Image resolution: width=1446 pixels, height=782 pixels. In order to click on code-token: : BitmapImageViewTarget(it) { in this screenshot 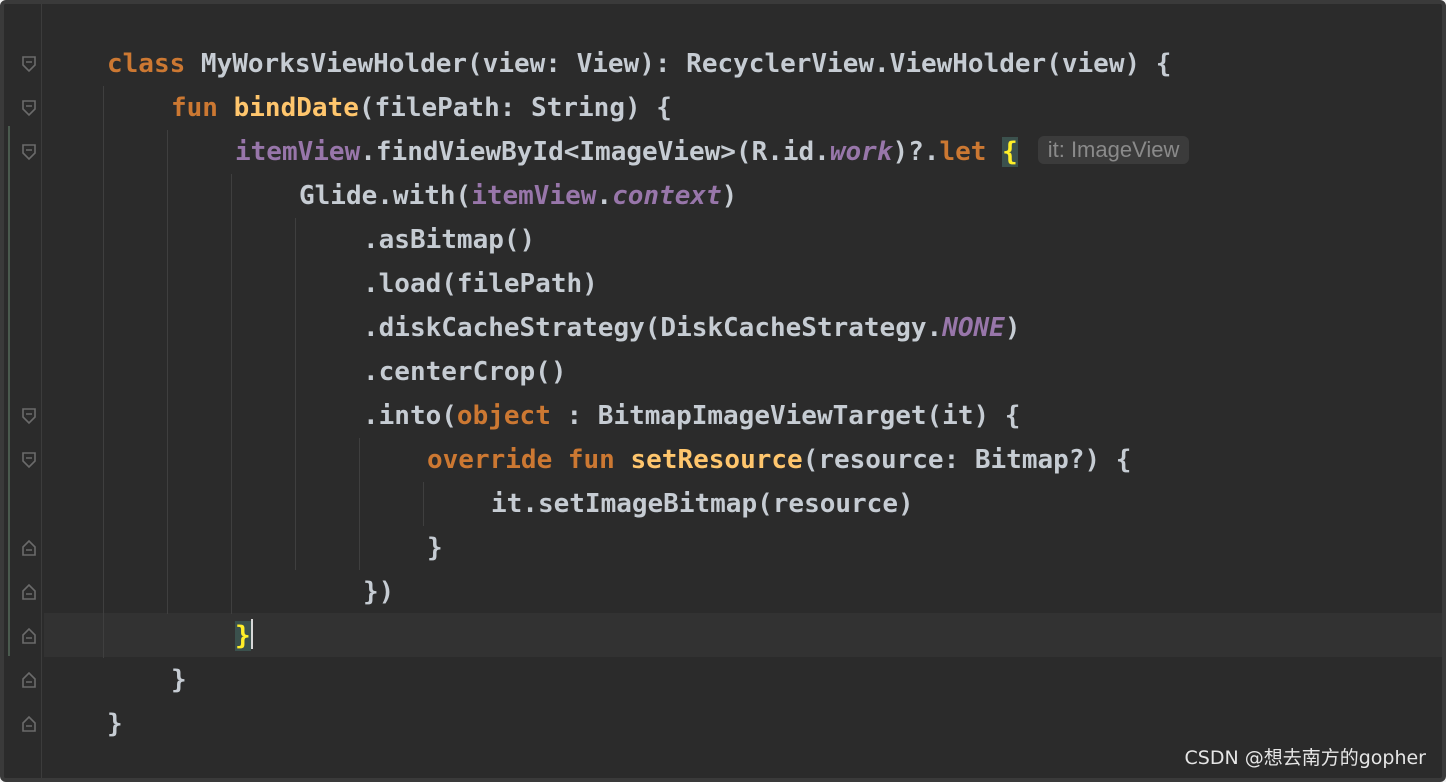, I will do `click(785, 416)`.